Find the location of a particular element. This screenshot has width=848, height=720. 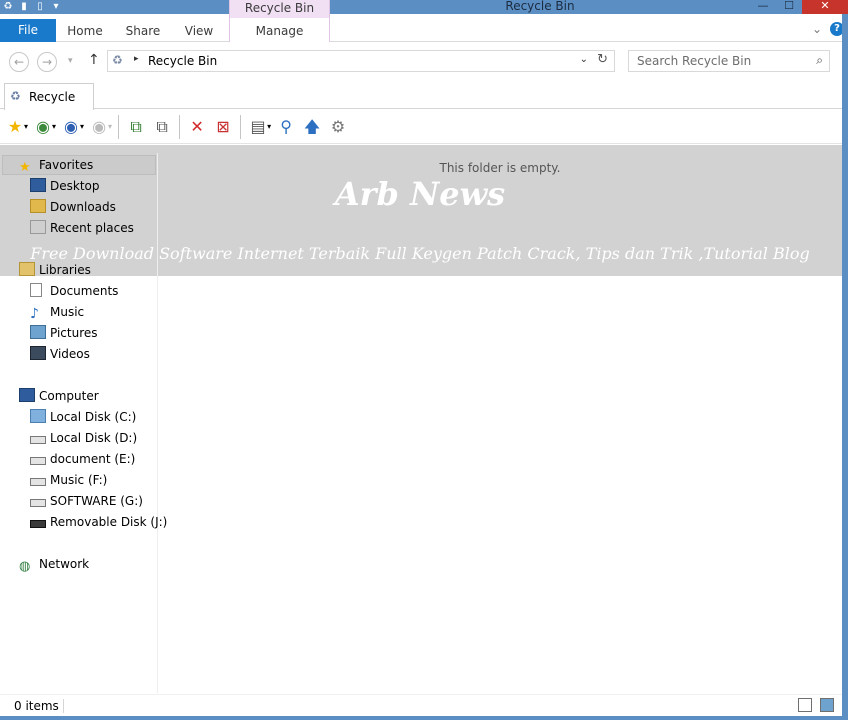

nav-videos: Videos is located at coordinates (60, 354).